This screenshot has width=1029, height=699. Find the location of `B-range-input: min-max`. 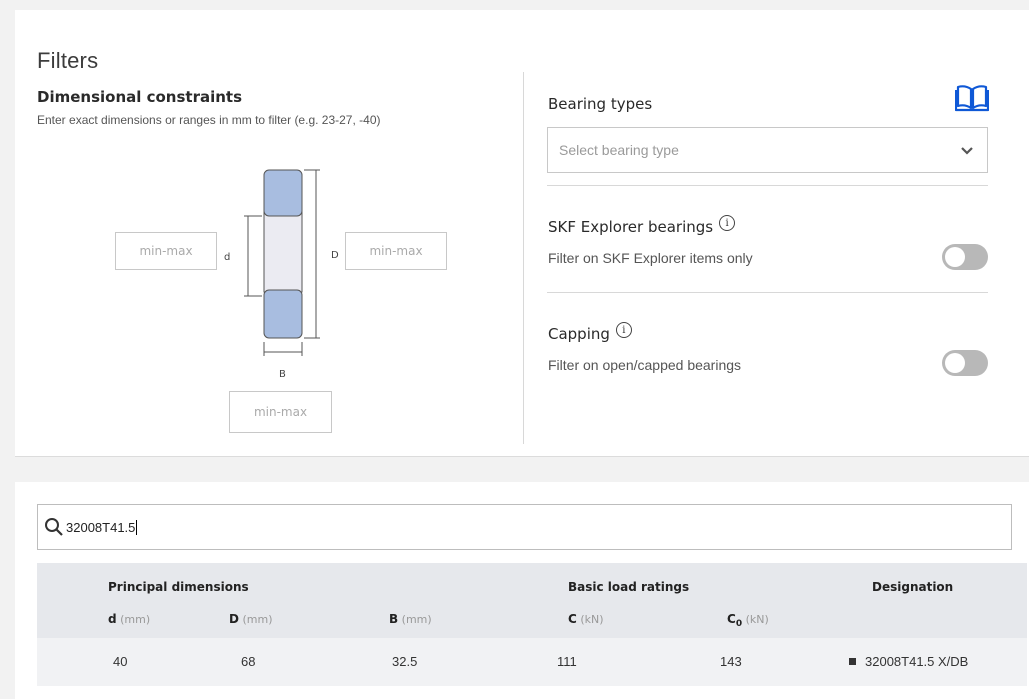

B-range-input: min-max is located at coordinates (280, 412).